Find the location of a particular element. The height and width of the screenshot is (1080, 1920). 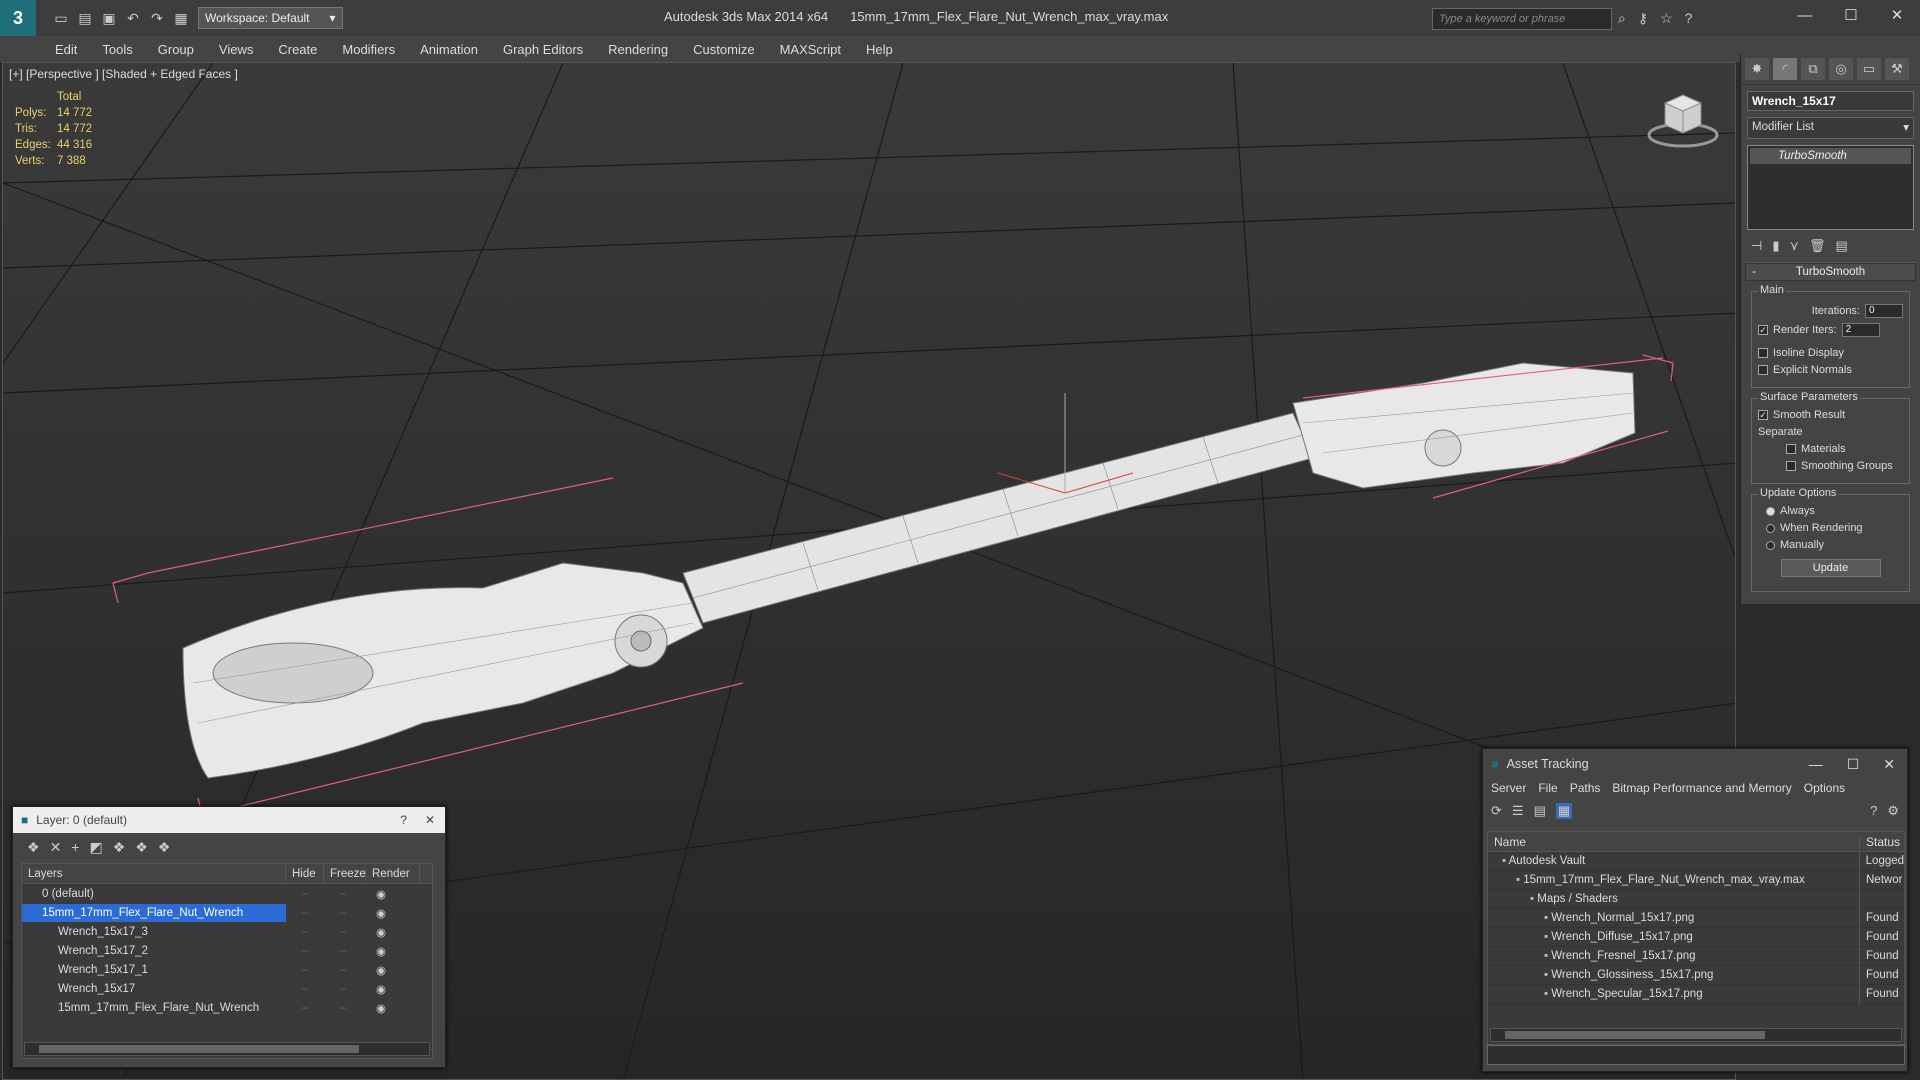

asset-window-titlebar: ■ Asset Tracking — ☐ ✕ is located at coordinates (1695, 764).